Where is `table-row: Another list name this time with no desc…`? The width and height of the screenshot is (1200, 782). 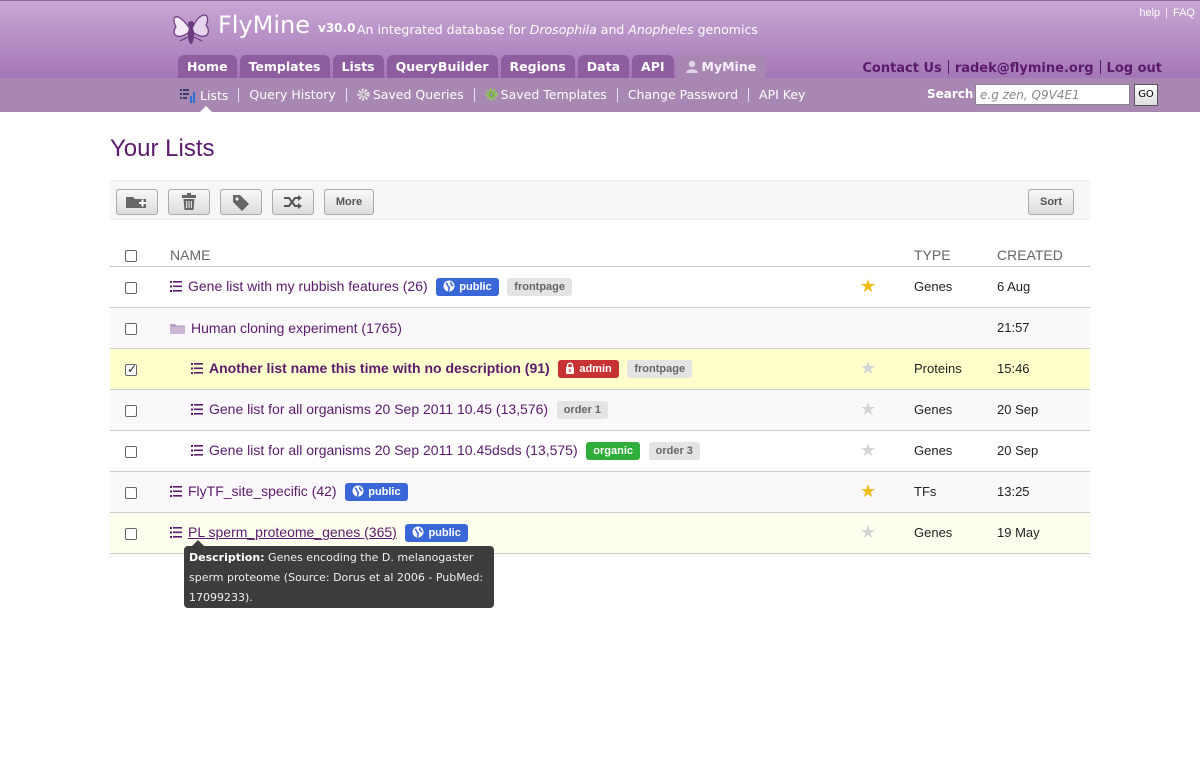
table-row: Another list name this time with no desc… is located at coordinates (600, 369).